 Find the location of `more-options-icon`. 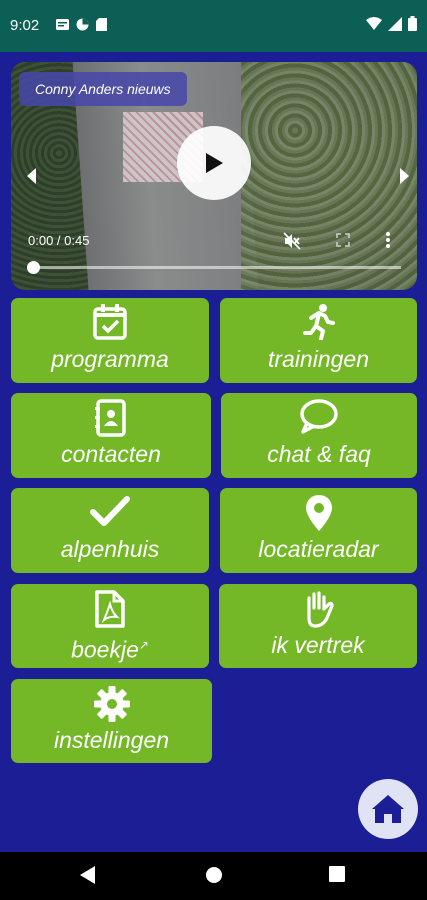

more-options-icon is located at coordinates (388, 240).